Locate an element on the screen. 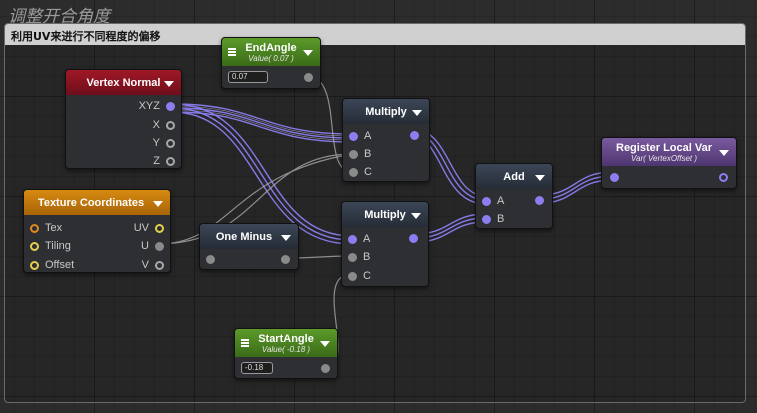  start-angle-value-field: -0.18 is located at coordinates (257, 368).